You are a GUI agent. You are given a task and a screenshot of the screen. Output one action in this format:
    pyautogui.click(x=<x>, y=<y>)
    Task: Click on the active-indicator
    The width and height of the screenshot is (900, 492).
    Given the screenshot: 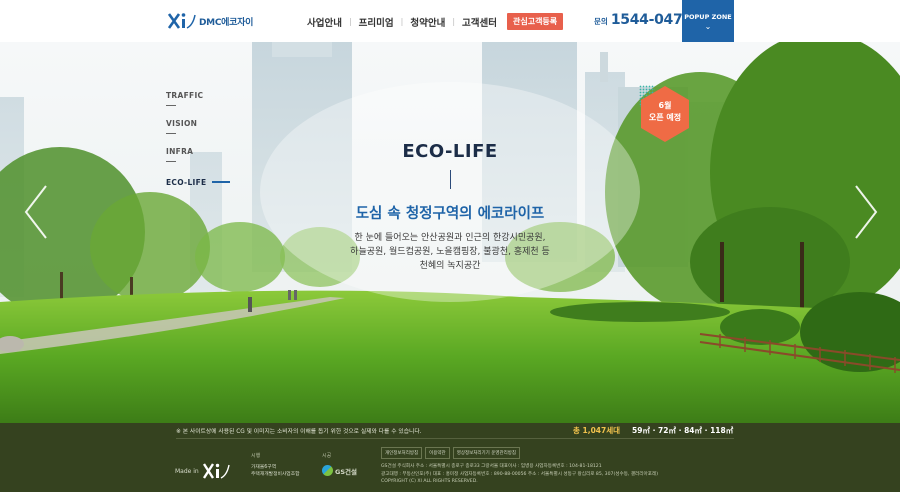 What is the action you would take?
    pyautogui.click(x=221, y=182)
    